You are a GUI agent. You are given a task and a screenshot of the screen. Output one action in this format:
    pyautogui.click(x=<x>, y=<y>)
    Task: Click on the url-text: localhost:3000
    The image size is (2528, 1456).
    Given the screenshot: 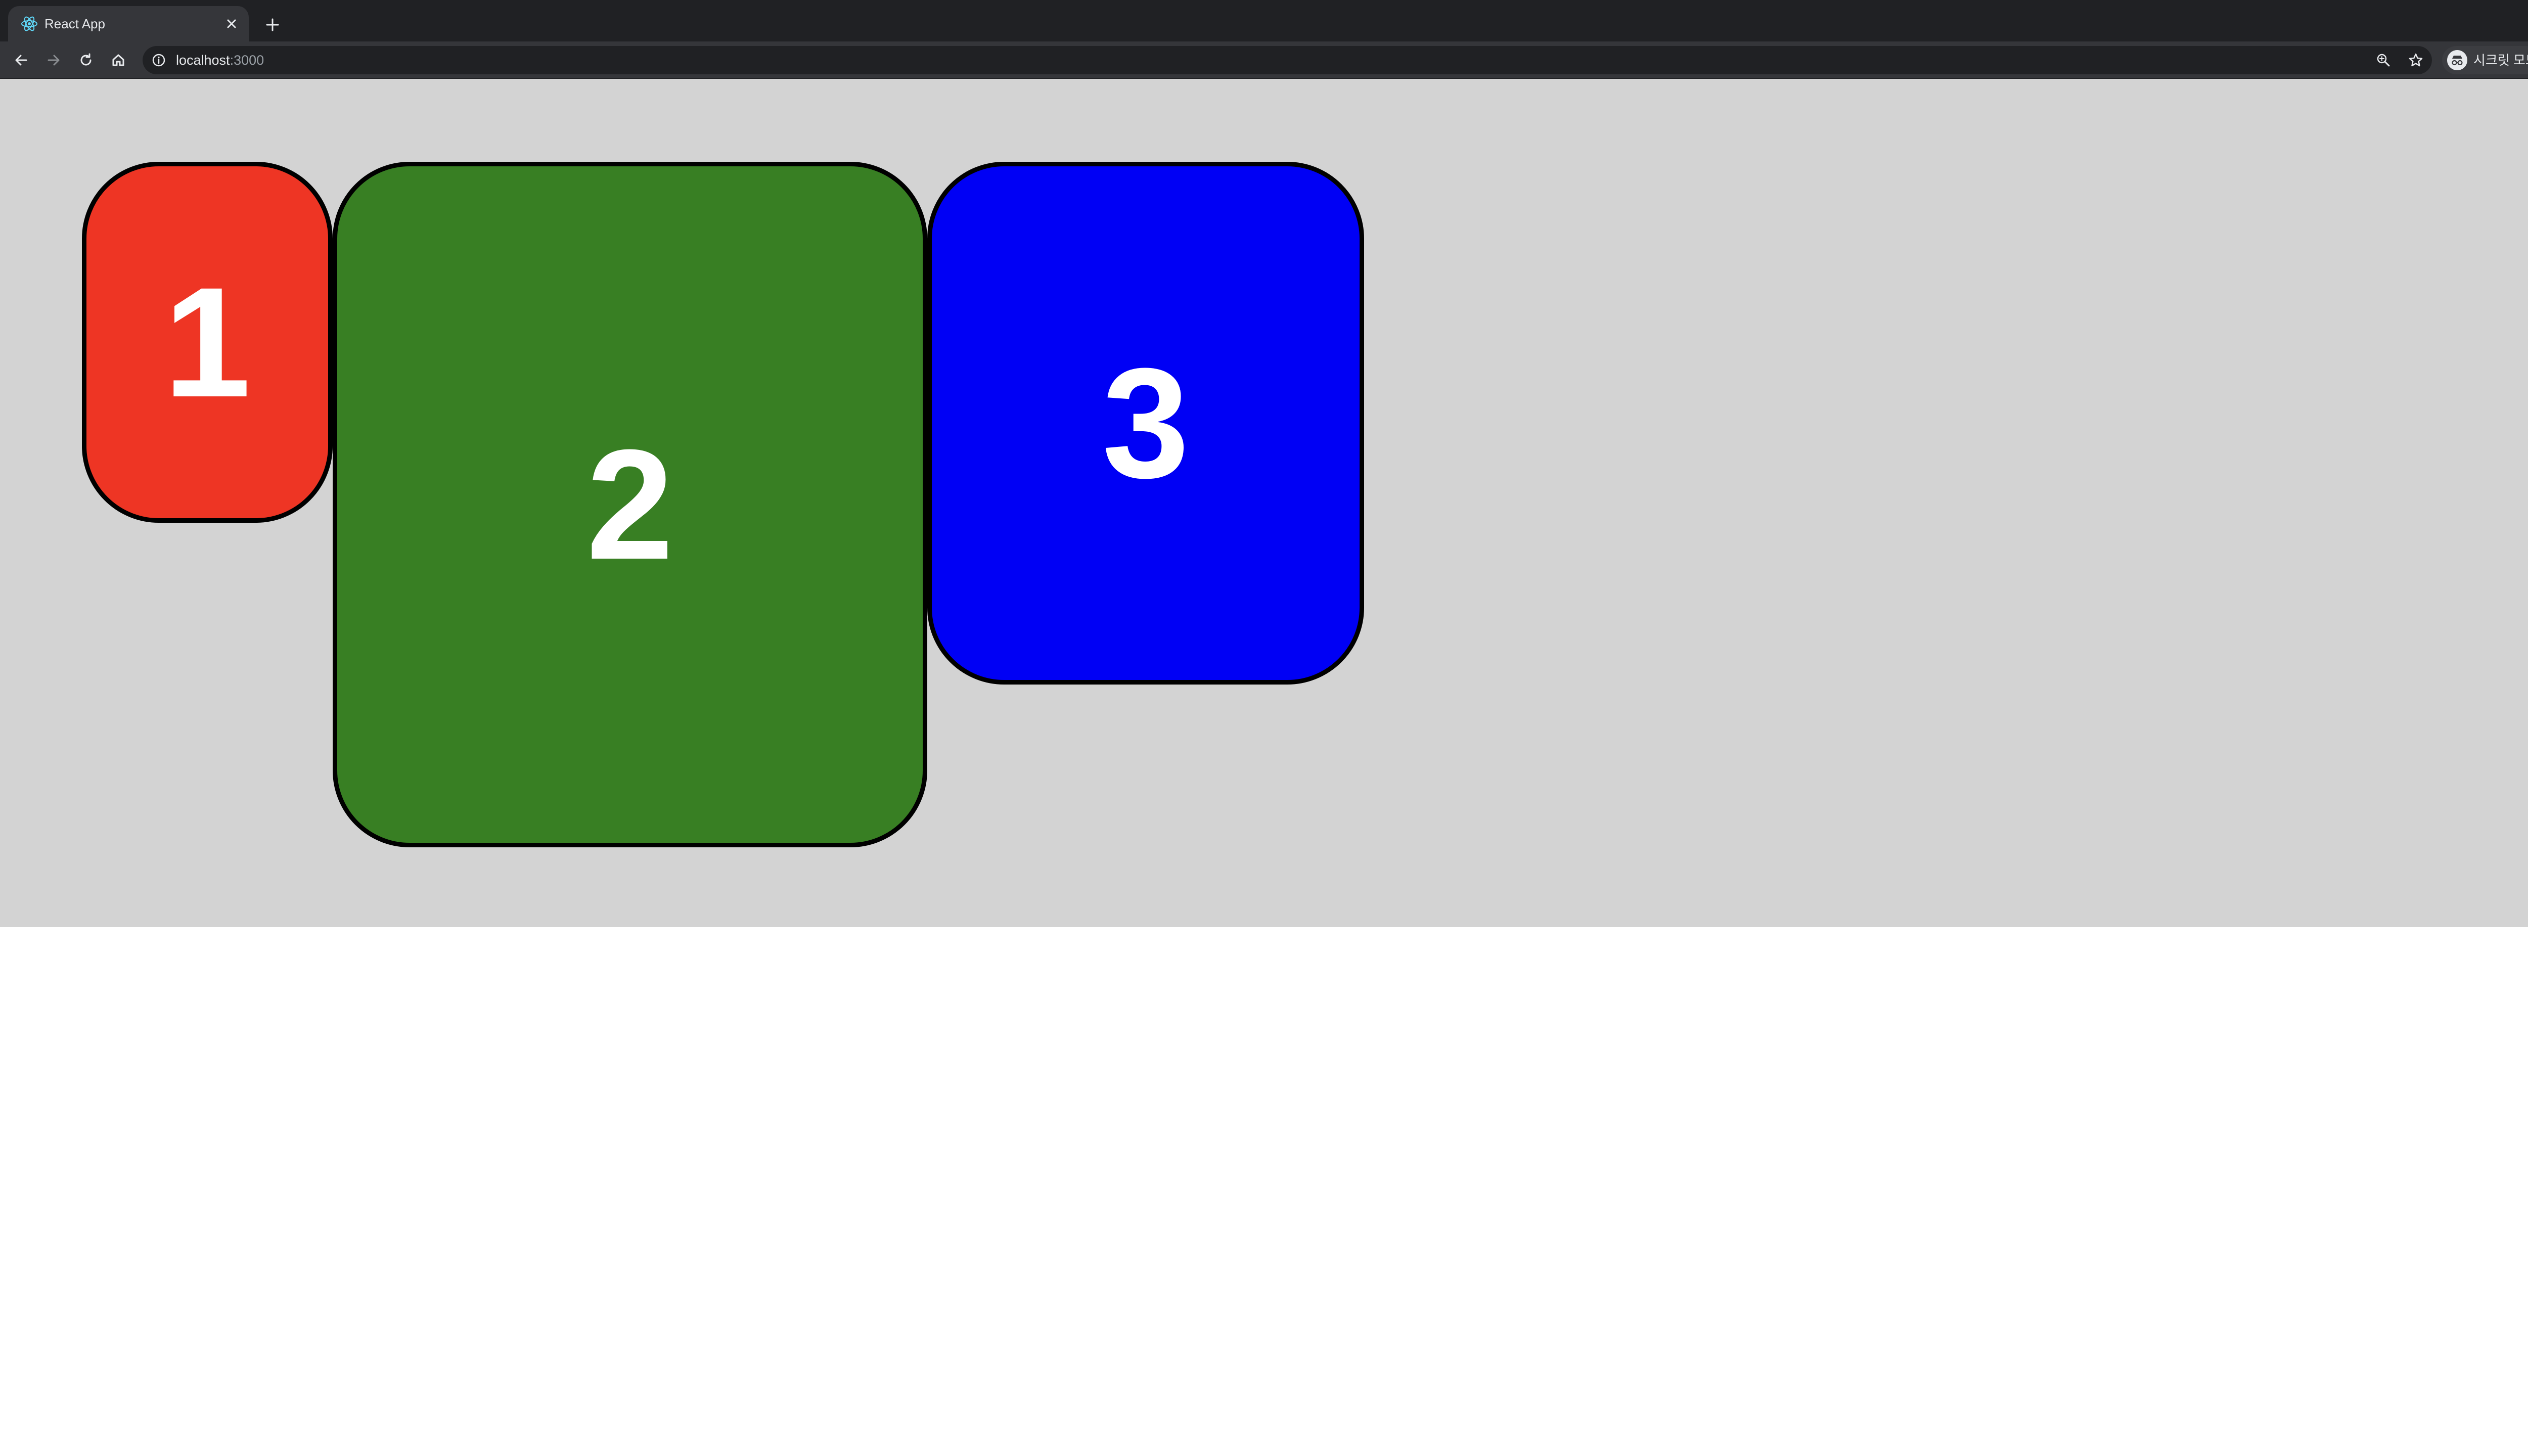 What is the action you would take?
    pyautogui.click(x=220, y=60)
    